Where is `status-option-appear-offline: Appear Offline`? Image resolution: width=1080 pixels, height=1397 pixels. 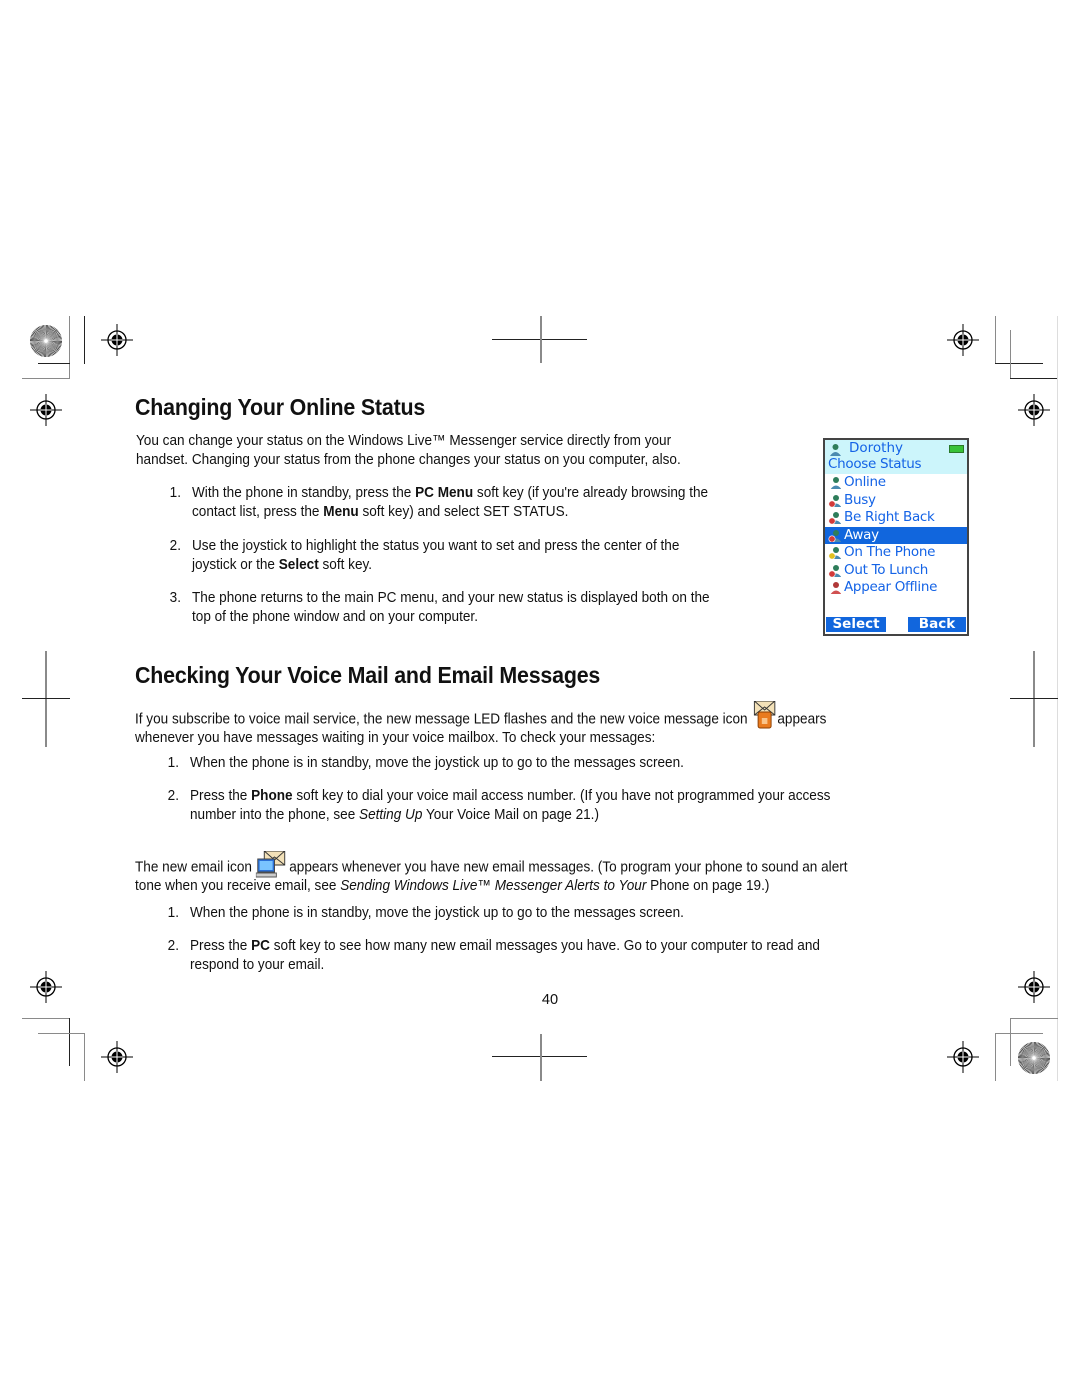
status-option-appear-offline: Appear Offline is located at coordinates (896, 588).